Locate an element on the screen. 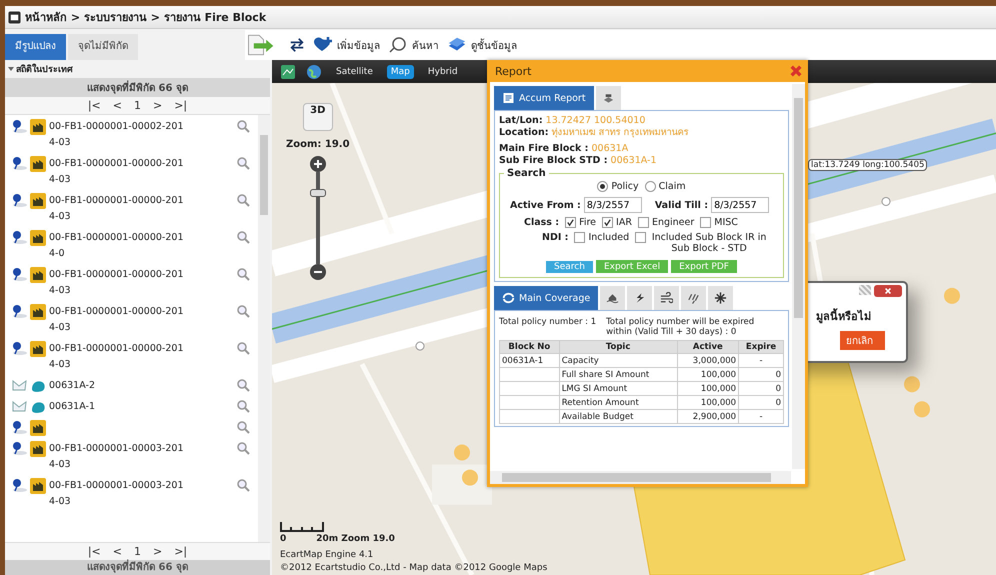 Image resolution: width=996 pixels, height=575 pixels. rain-tab is located at coordinates (693, 298).